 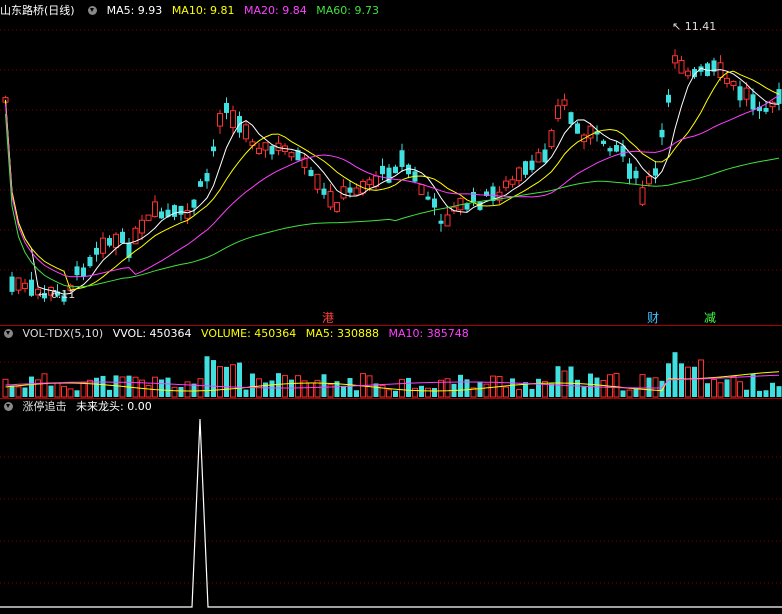 I want to click on marker-gang: 港, so click(x=328, y=317).